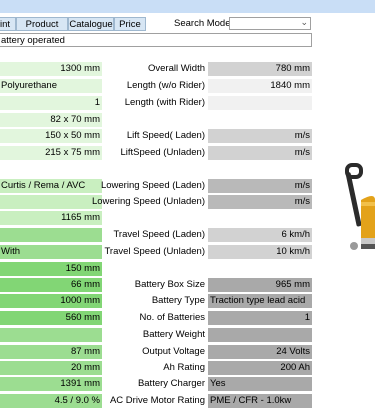  I want to click on tab-print: int, so click(8, 24).